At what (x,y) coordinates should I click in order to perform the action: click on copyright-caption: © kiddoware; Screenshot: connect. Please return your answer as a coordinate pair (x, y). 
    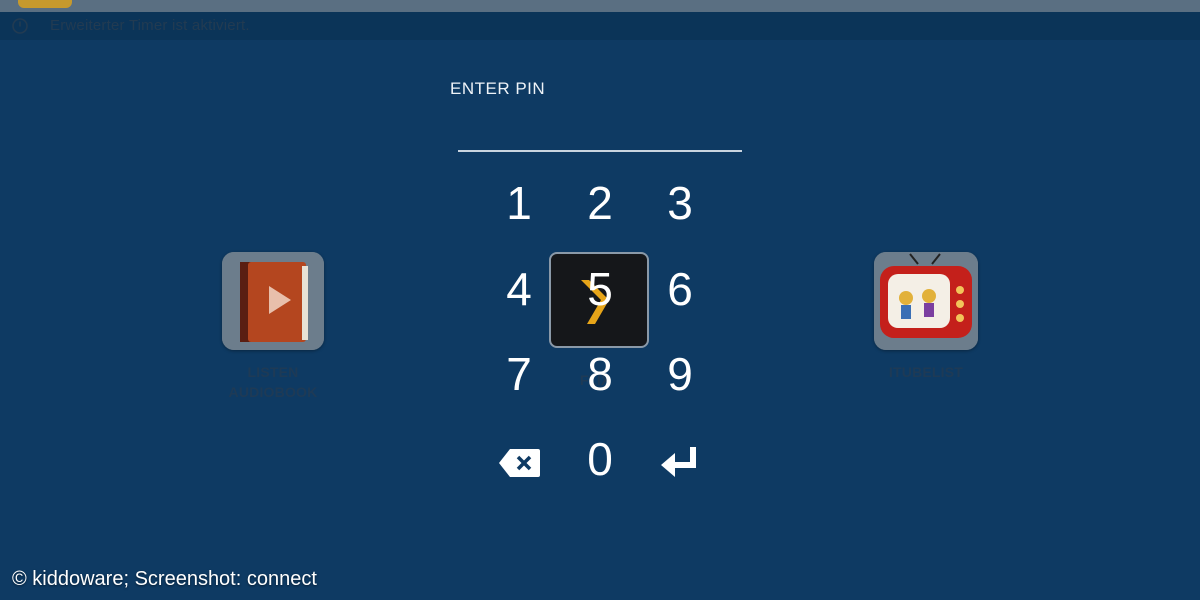
    Looking at the image, I should click on (164, 579).